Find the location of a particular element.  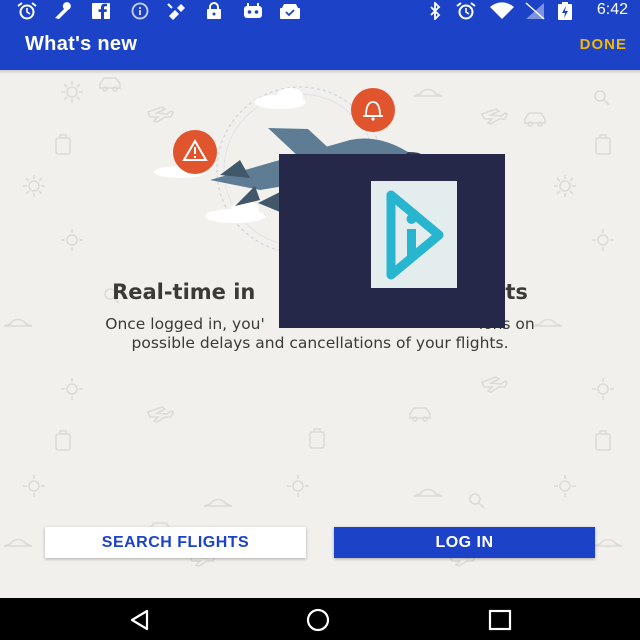

logo-card is located at coordinates (414, 234).